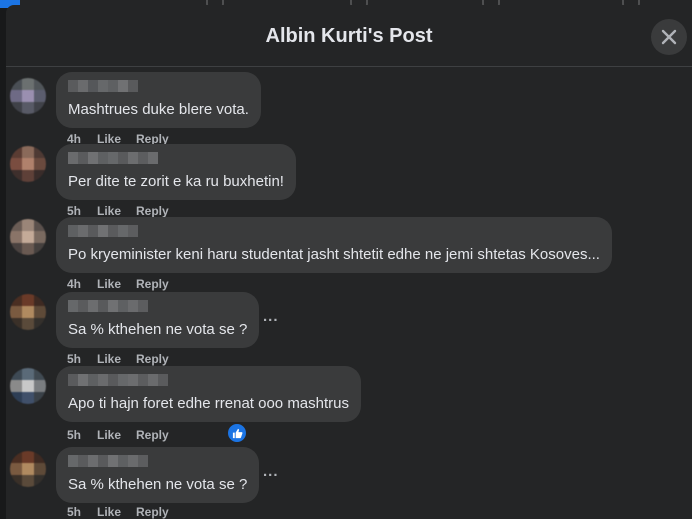 The height and width of the screenshot is (519, 692). I want to click on comment-bubble: Per dite te zorit e ka ru buxhetin!, so click(176, 172).